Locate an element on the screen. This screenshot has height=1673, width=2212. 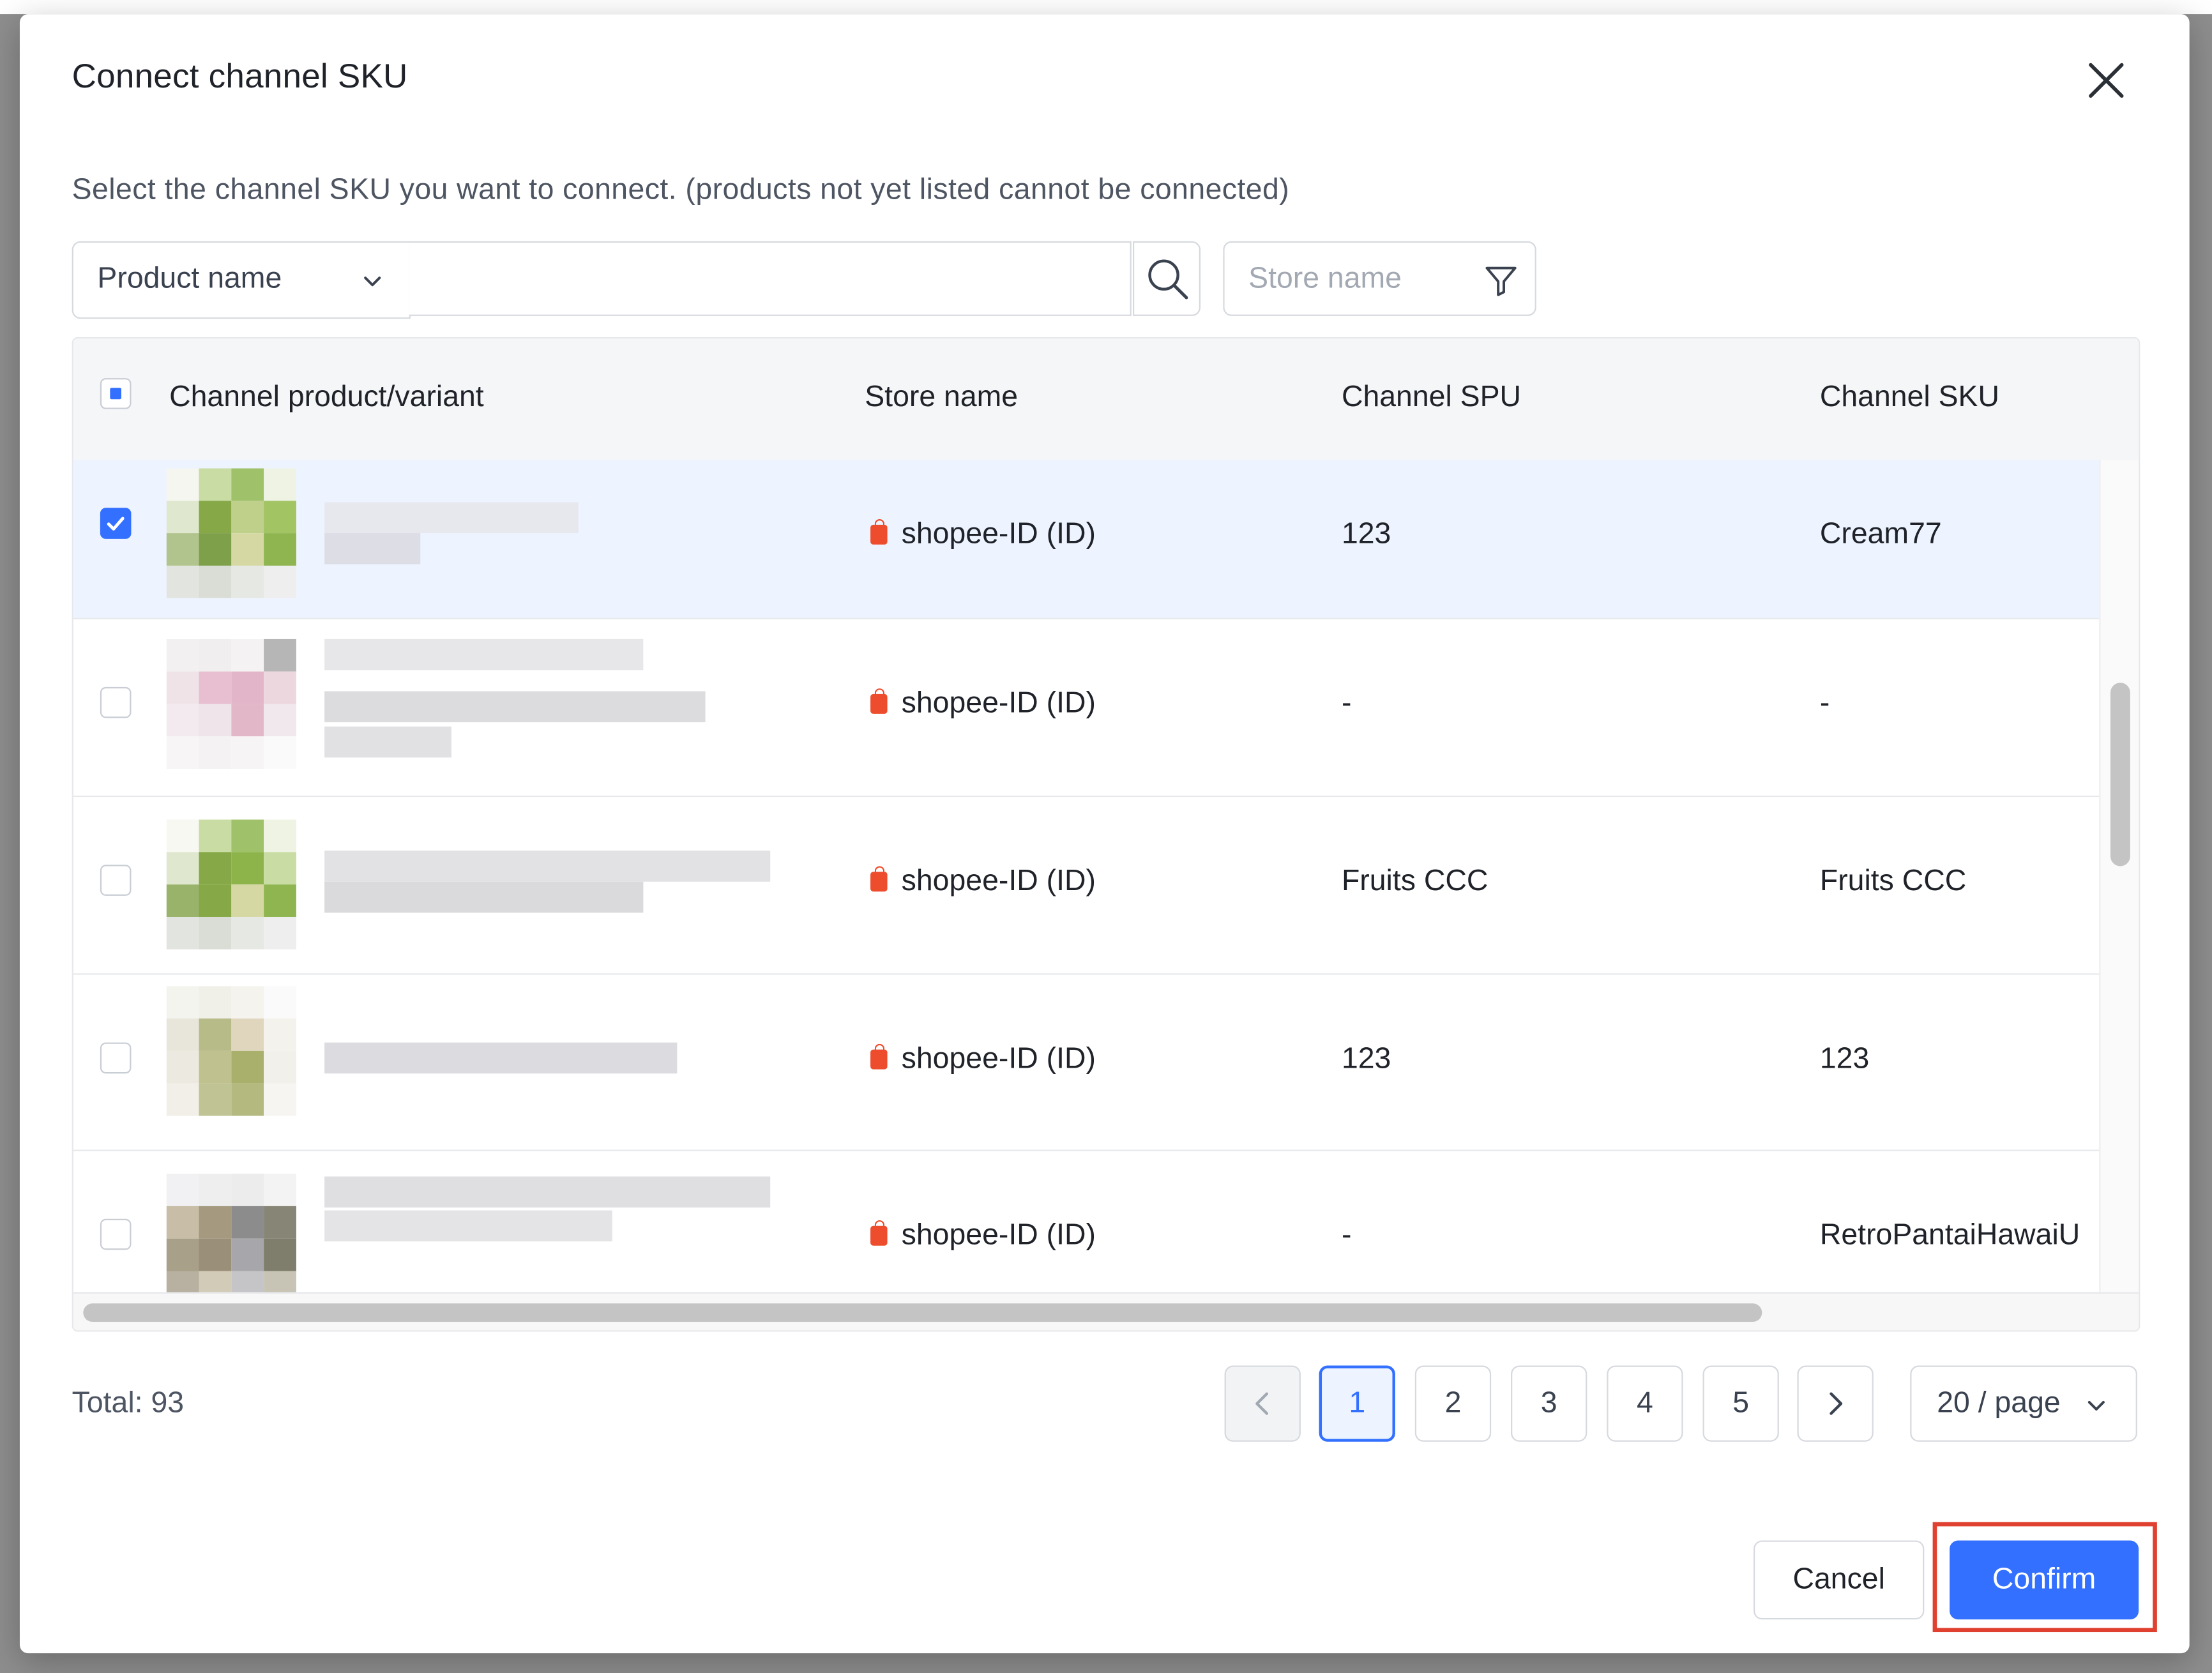
search-text-field is located at coordinates (770, 278).